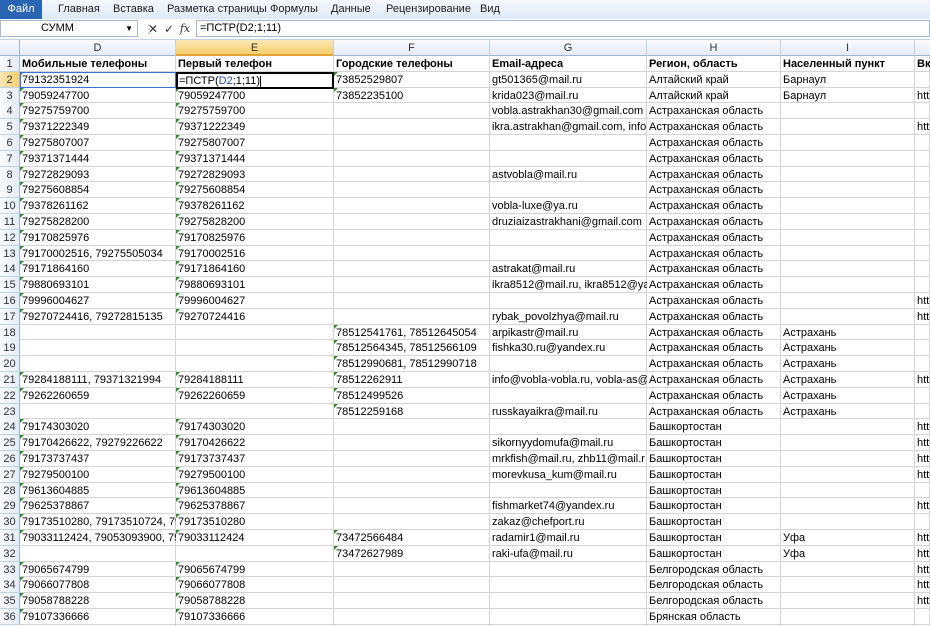 The width and height of the screenshot is (930, 626). What do you see at coordinates (98, 285) in the screenshot?
I see `table-cell: 79880693101` at bounding box center [98, 285].